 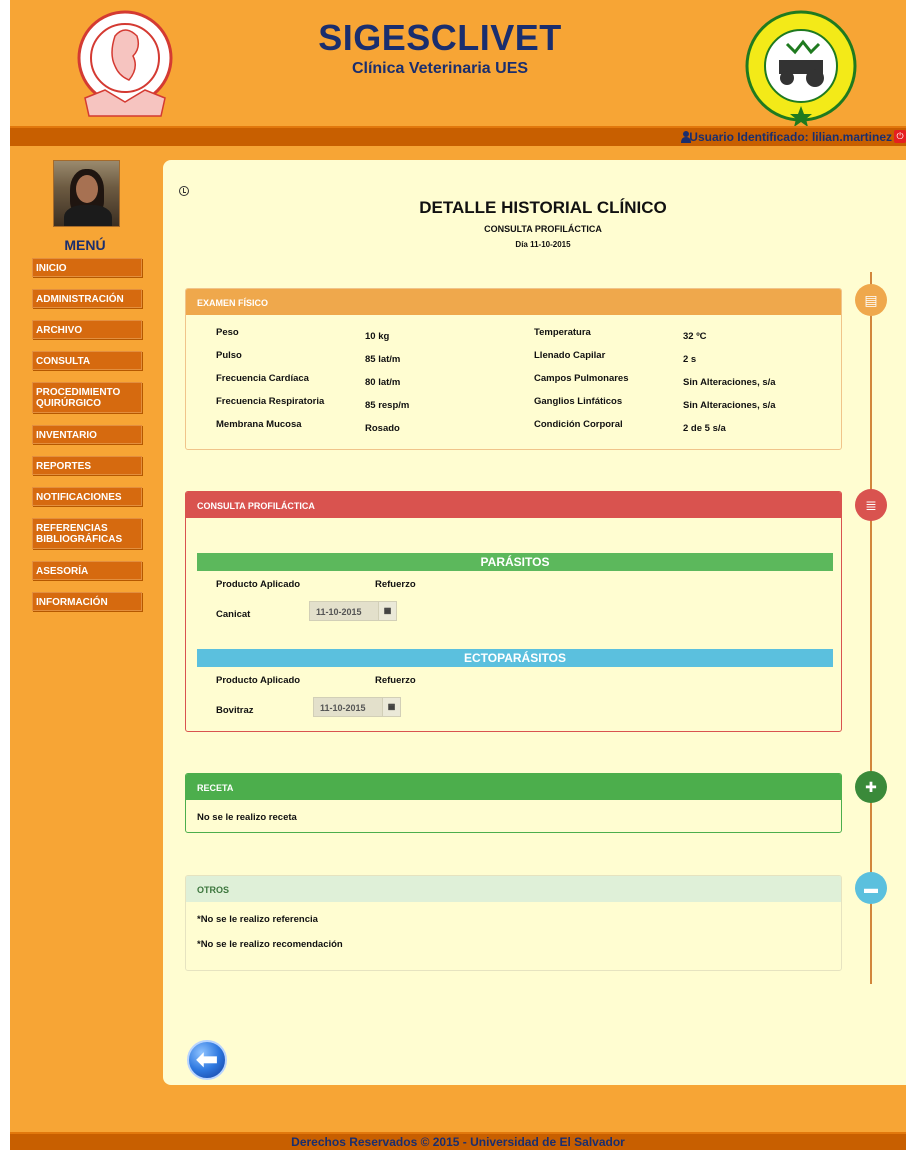 What do you see at coordinates (258, 584) in the screenshot?
I see `parasites-product-label: Producto Aplicado` at bounding box center [258, 584].